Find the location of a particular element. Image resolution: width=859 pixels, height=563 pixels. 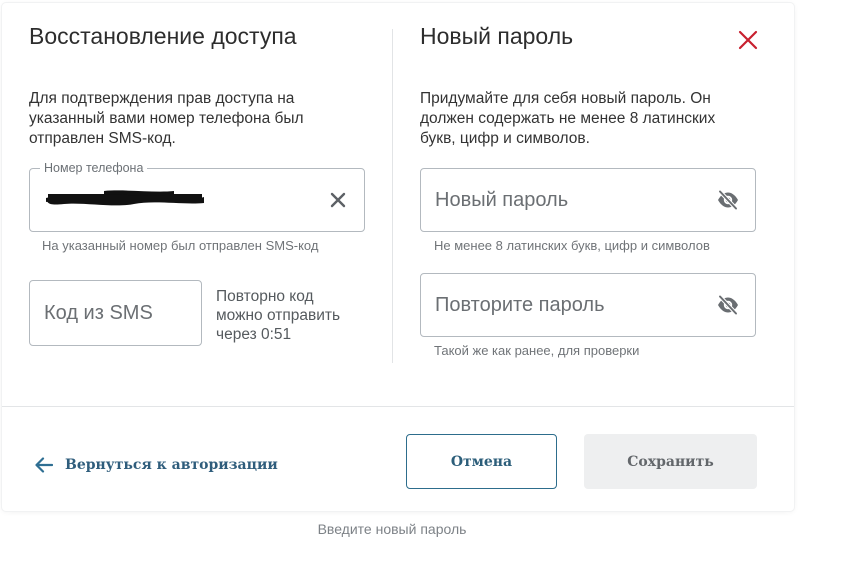

phone-field-hint: На указанный номер был отправлен SMS-код is located at coordinates (180, 245).